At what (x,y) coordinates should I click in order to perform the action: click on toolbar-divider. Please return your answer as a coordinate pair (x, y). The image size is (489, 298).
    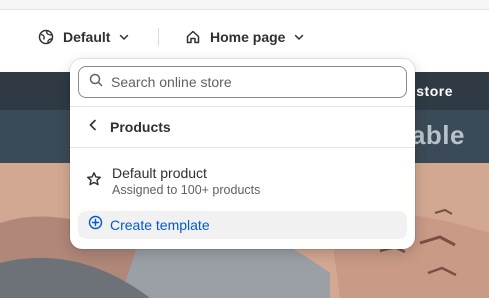
    Looking at the image, I should click on (158, 37).